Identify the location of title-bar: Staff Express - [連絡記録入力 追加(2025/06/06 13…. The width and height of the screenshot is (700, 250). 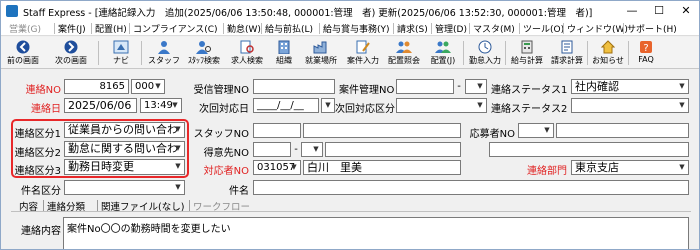
(350, 11).